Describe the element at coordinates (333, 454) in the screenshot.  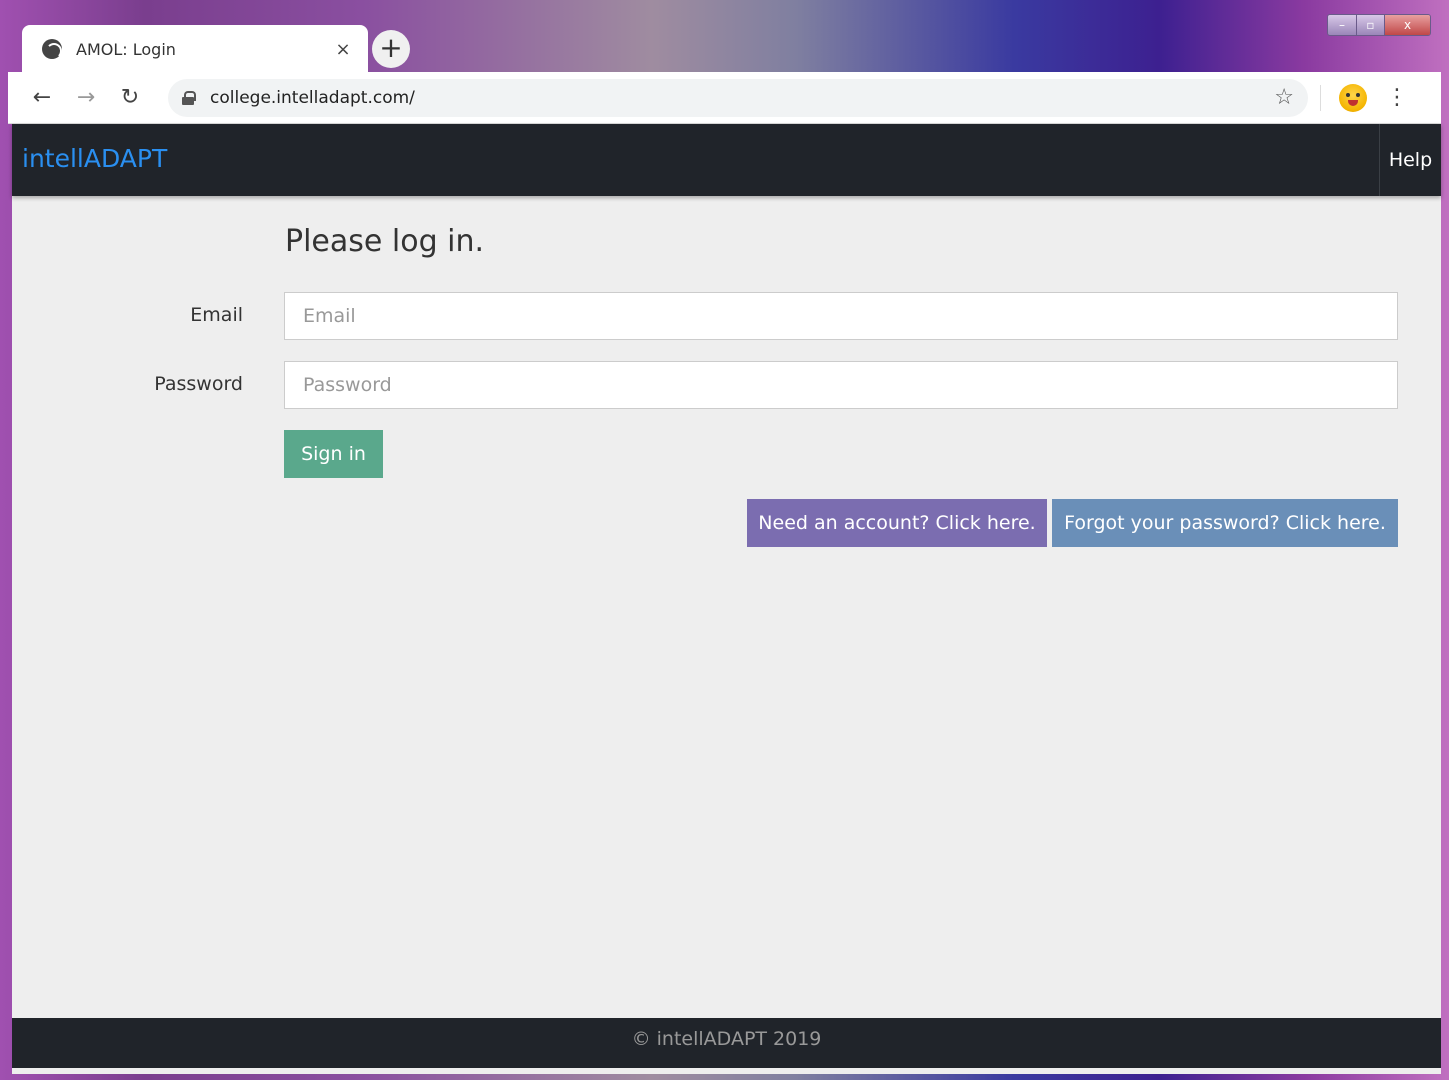
I see `sign-in-button: Sign in` at that location.